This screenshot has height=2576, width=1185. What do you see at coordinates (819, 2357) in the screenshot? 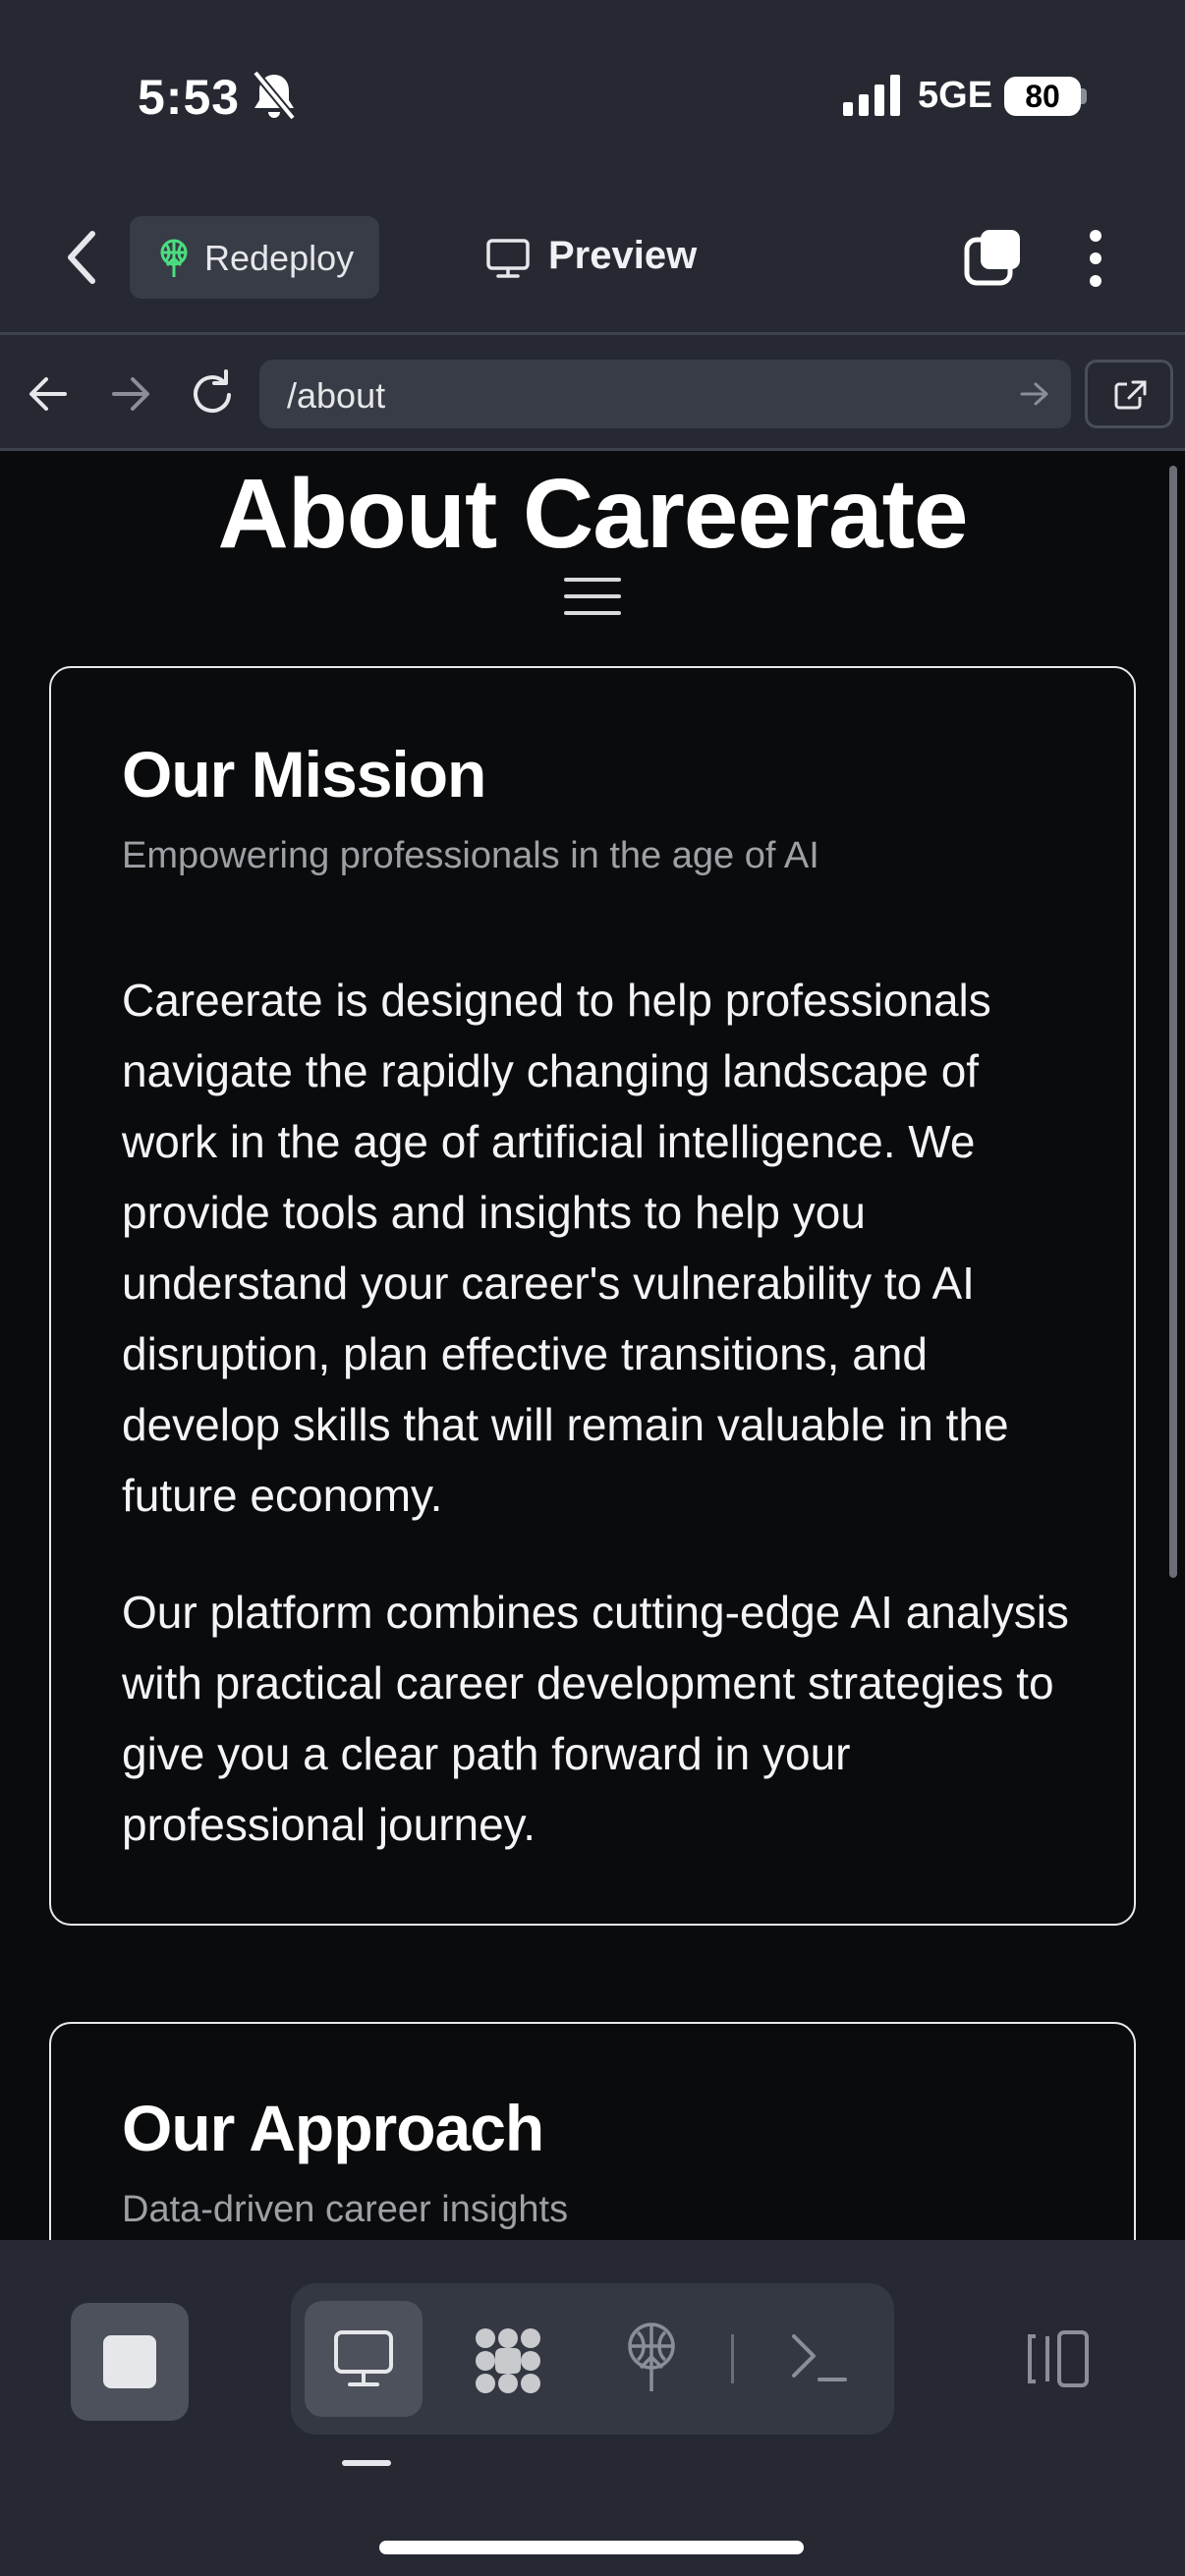
I see `terminal-icon` at bounding box center [819, 2357].